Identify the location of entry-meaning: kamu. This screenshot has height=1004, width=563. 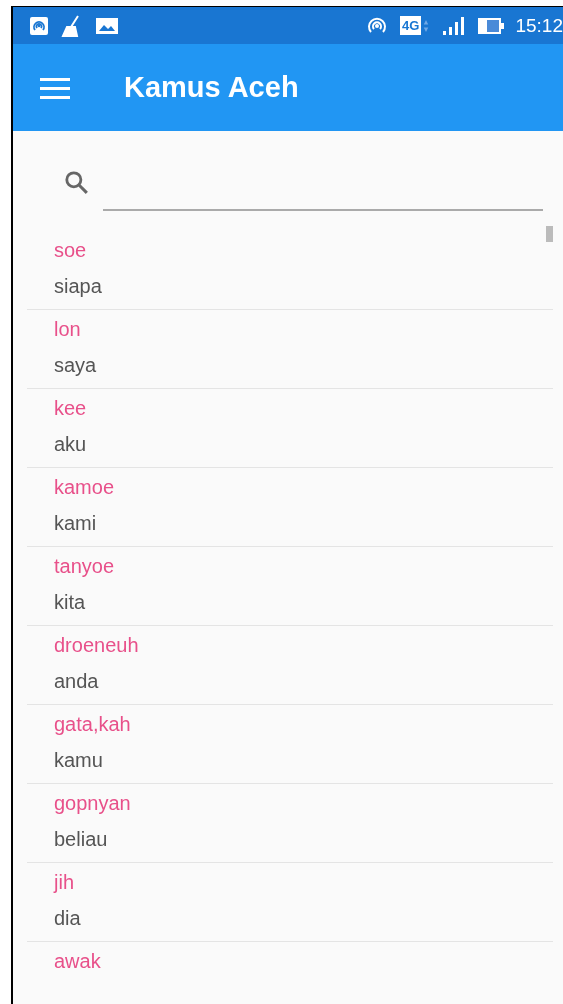
(303, 760).